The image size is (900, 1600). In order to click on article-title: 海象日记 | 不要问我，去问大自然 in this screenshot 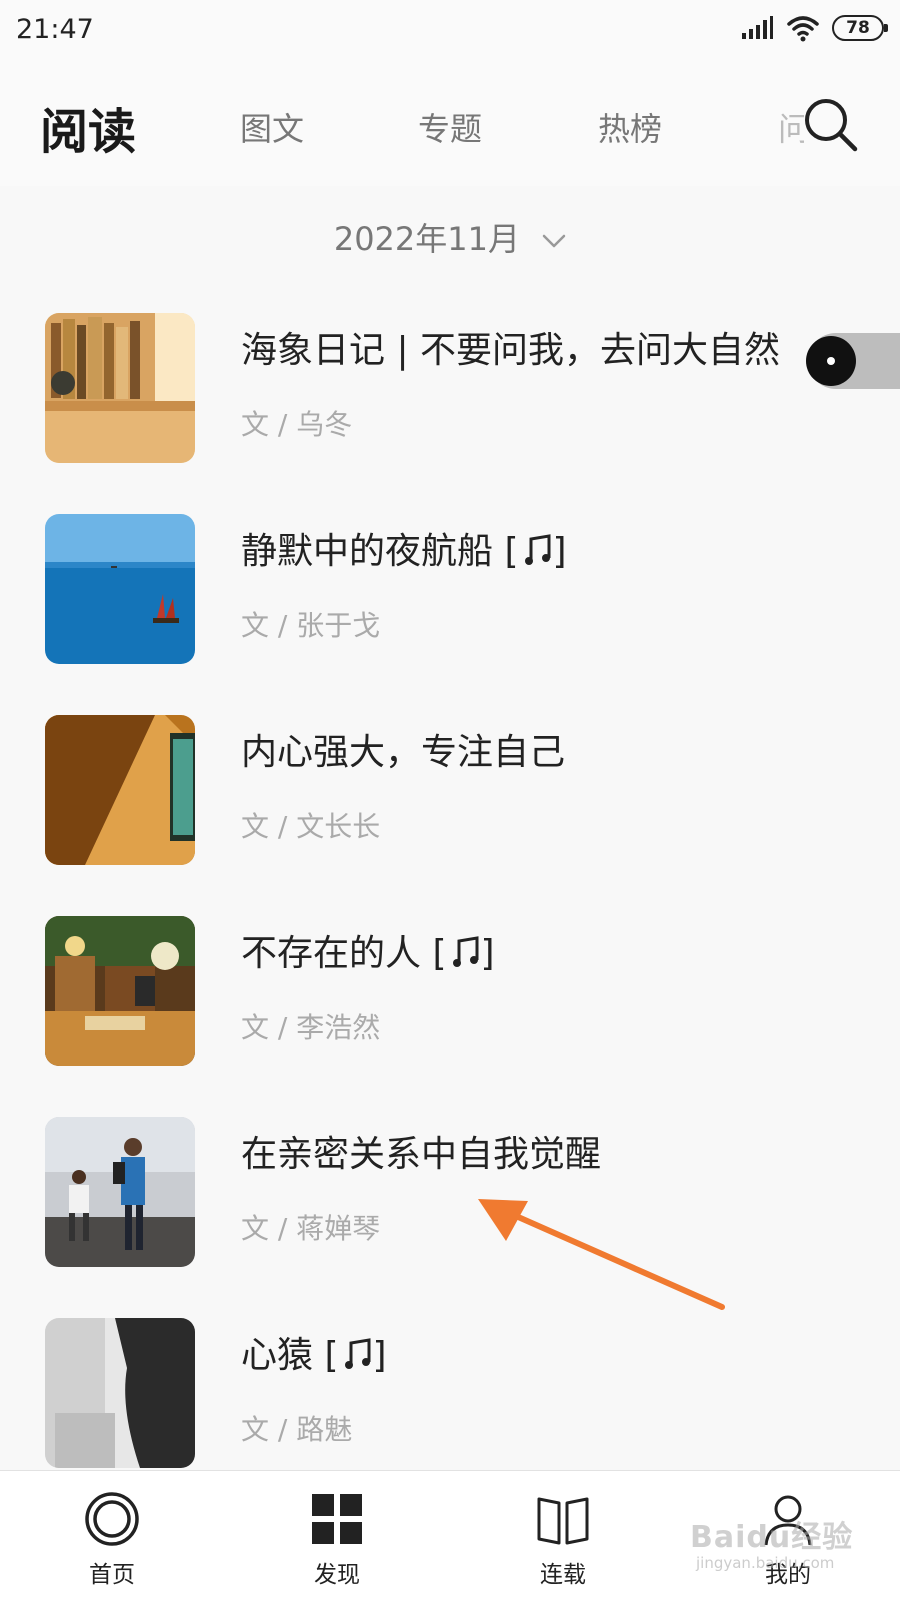, I will do `click(511, 350)`.